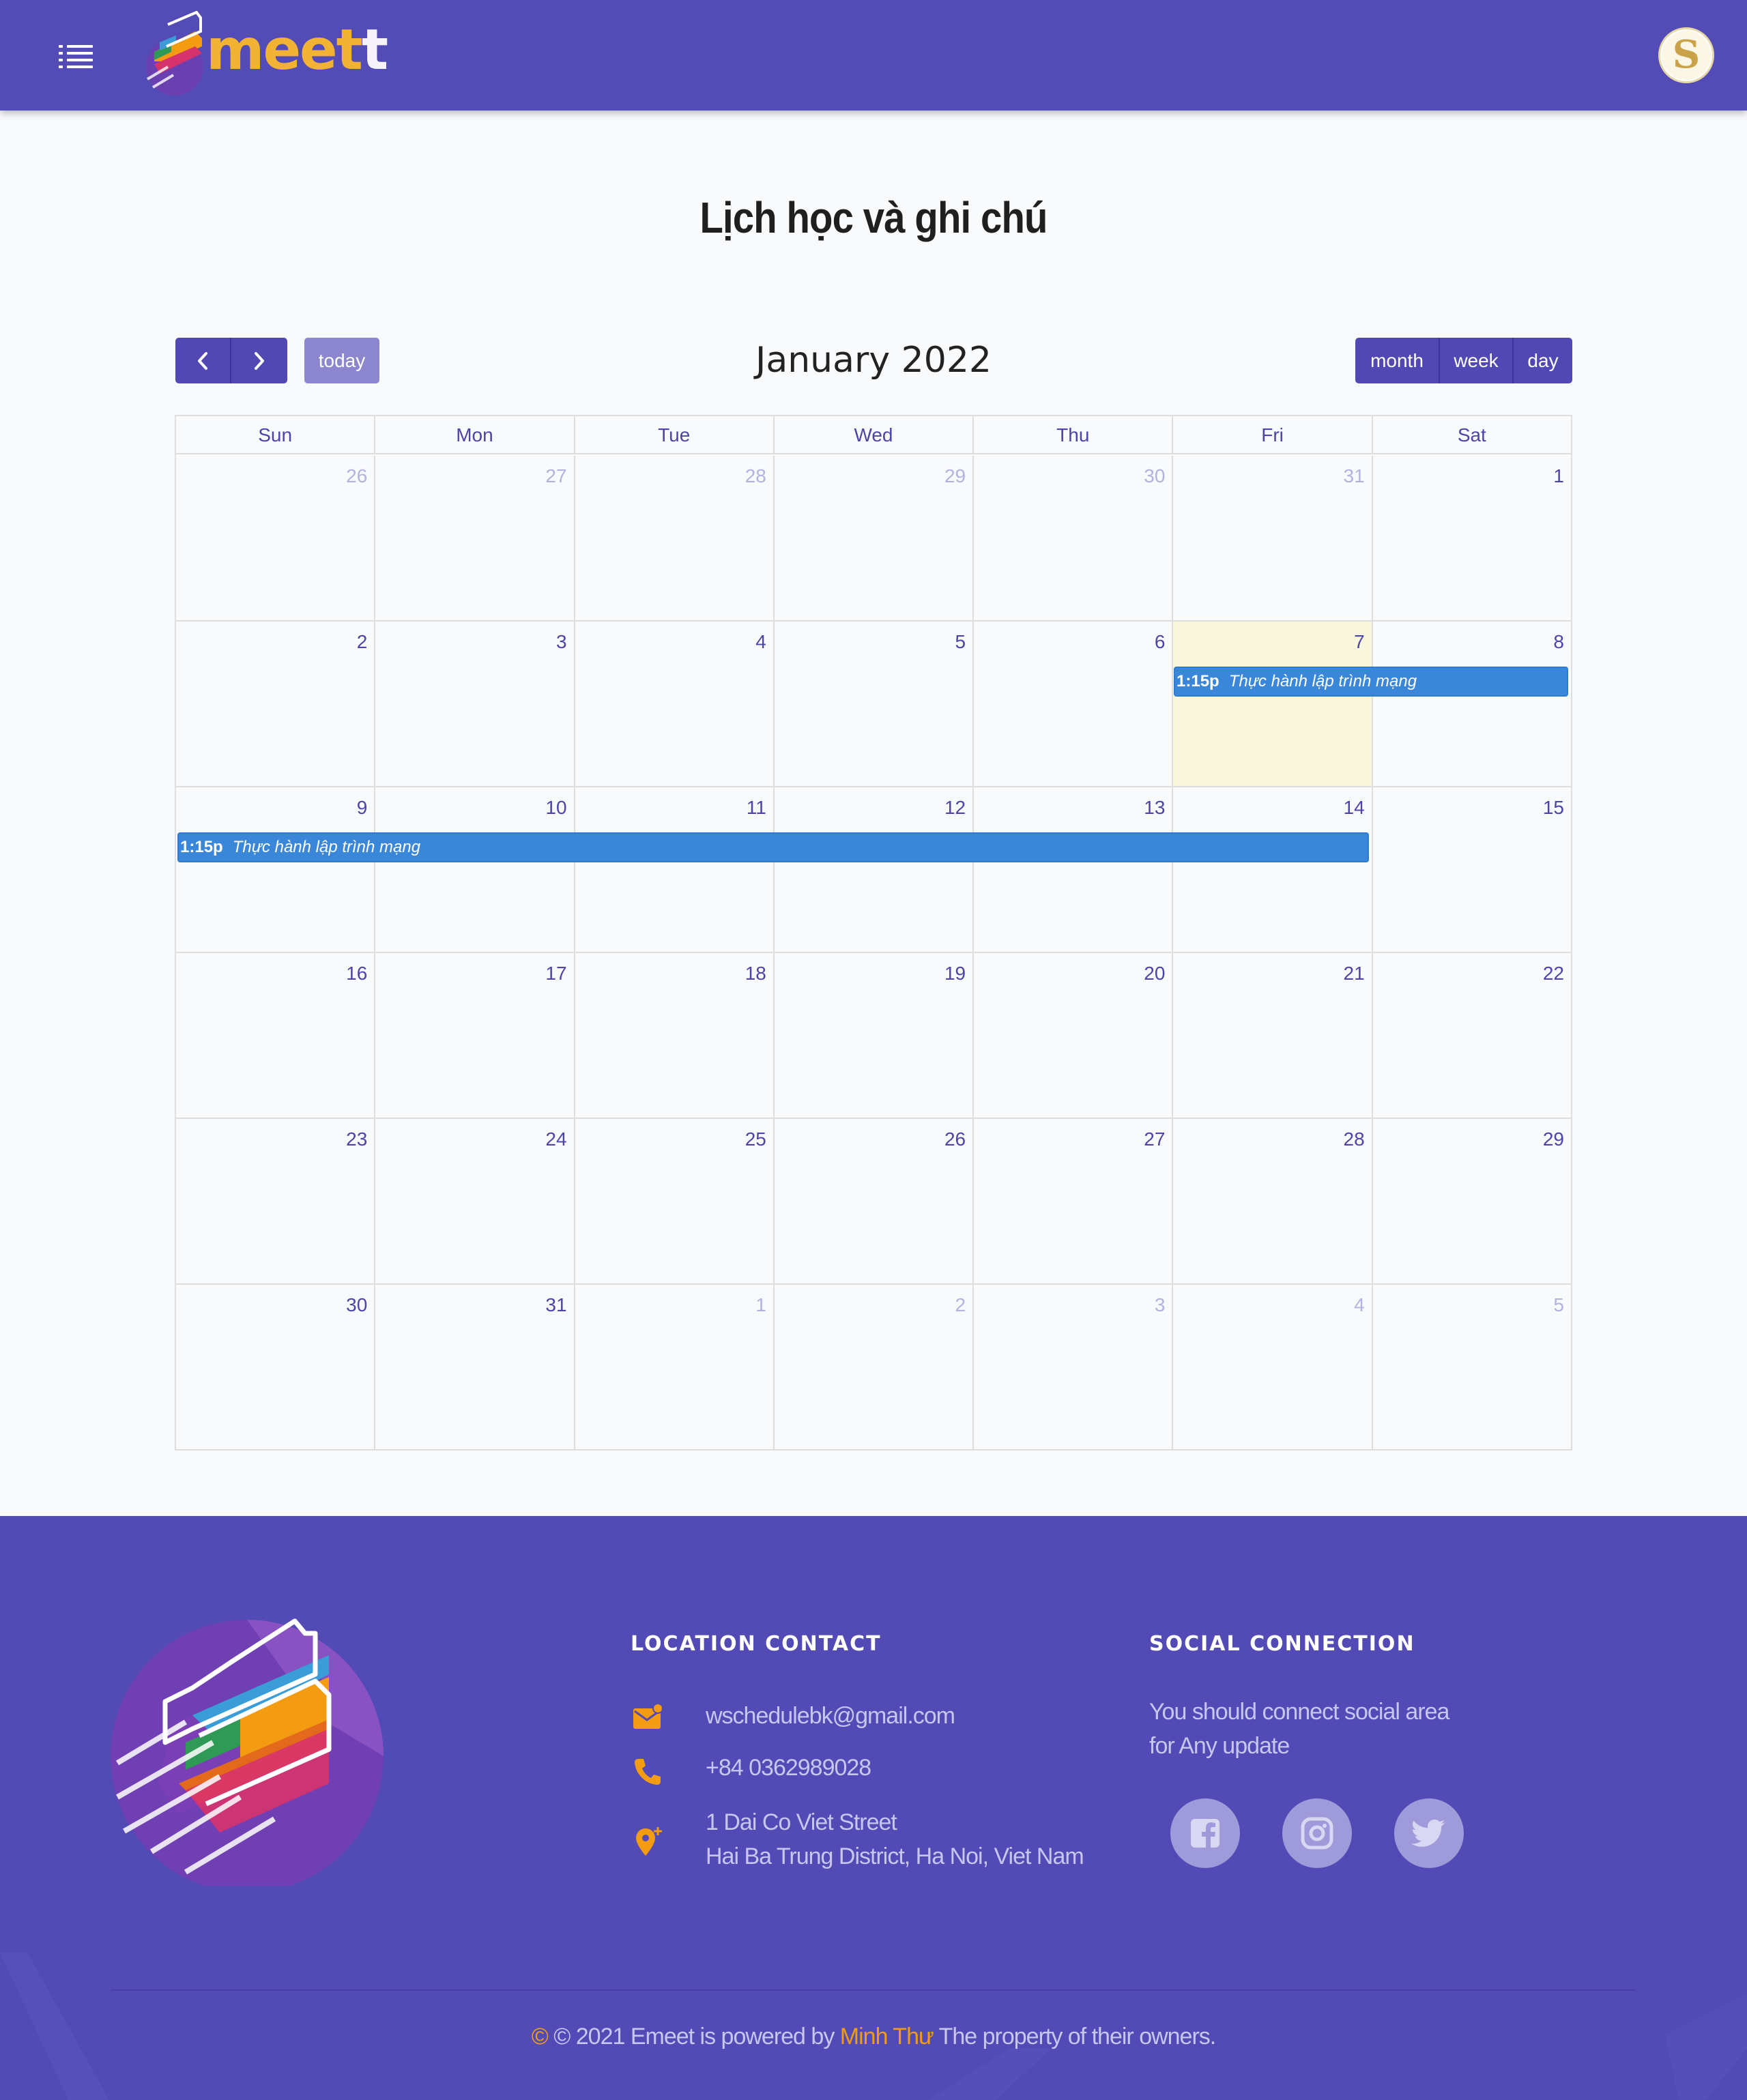 The width and height of the screenshot is (1747, 2100). Describe the element at coordinates (276, 869) in the screenshot. I see `calendar-day-cell: 9` at that location.